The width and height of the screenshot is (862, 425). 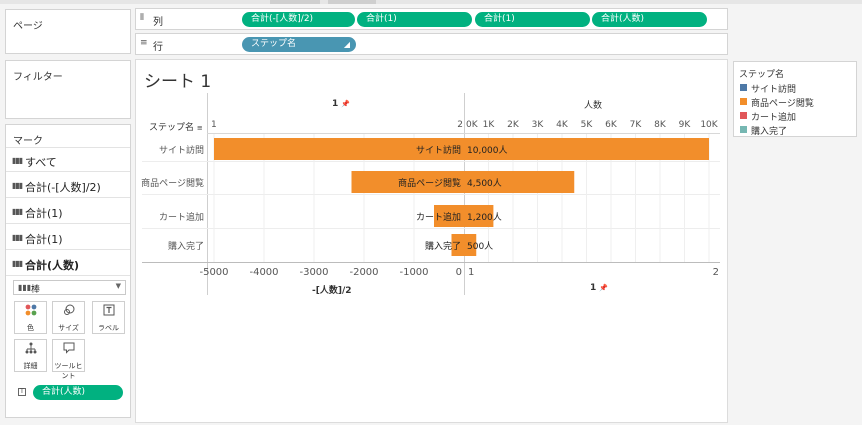 I want to click on mark-type-value: 棒, so click(x=36, y=290).